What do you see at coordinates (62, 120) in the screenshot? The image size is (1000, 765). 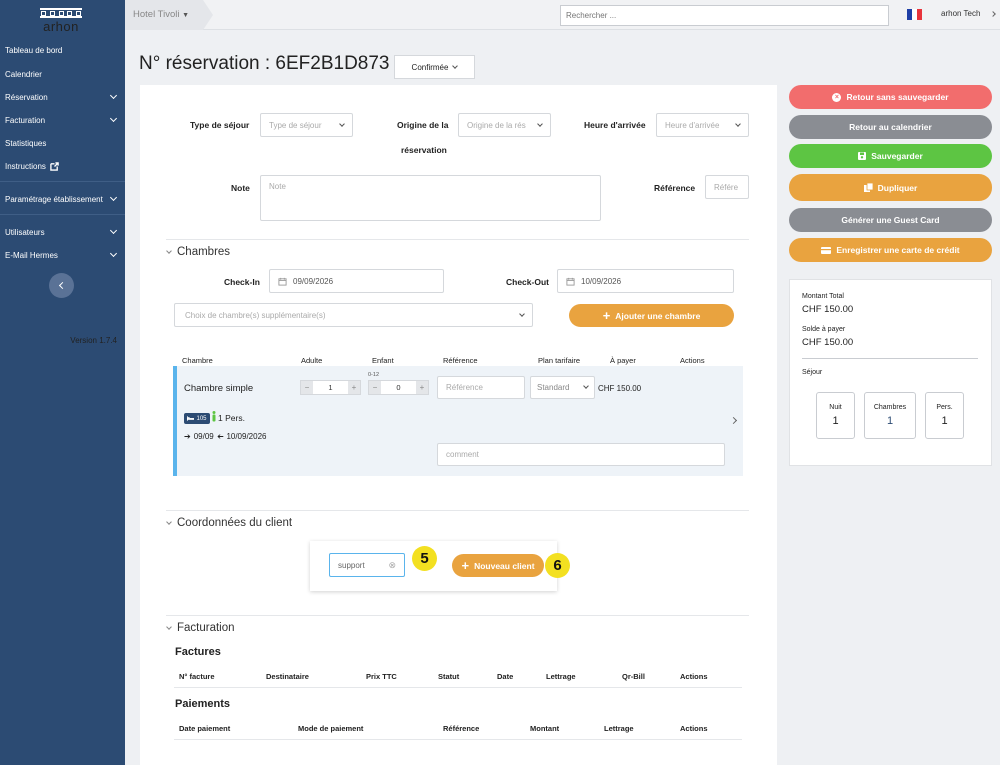 I see `sidebar-item-billing: Facturation` at bounding box center [62, 120].